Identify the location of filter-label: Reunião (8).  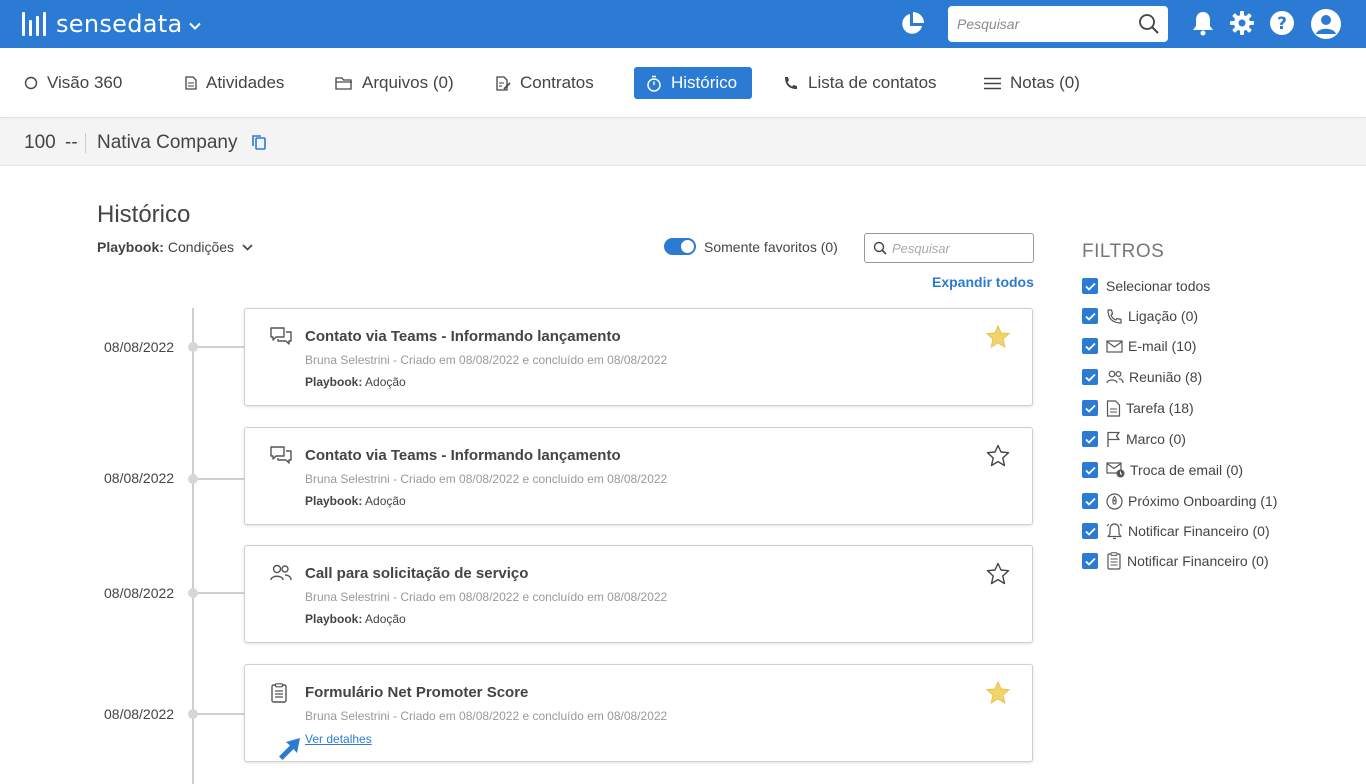
(1166, 377).